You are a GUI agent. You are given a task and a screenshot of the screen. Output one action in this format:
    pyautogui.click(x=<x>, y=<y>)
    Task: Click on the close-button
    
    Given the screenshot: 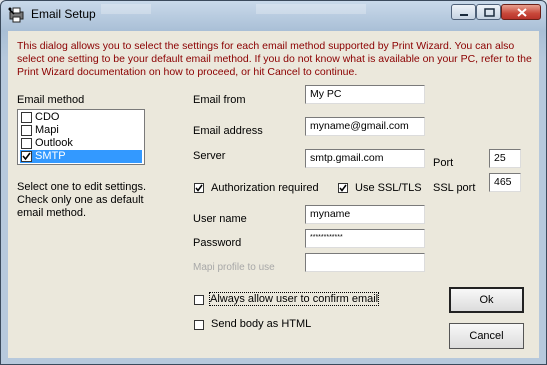 What is the action you would take?
    pyautogui.click(x=521, y=12)
    